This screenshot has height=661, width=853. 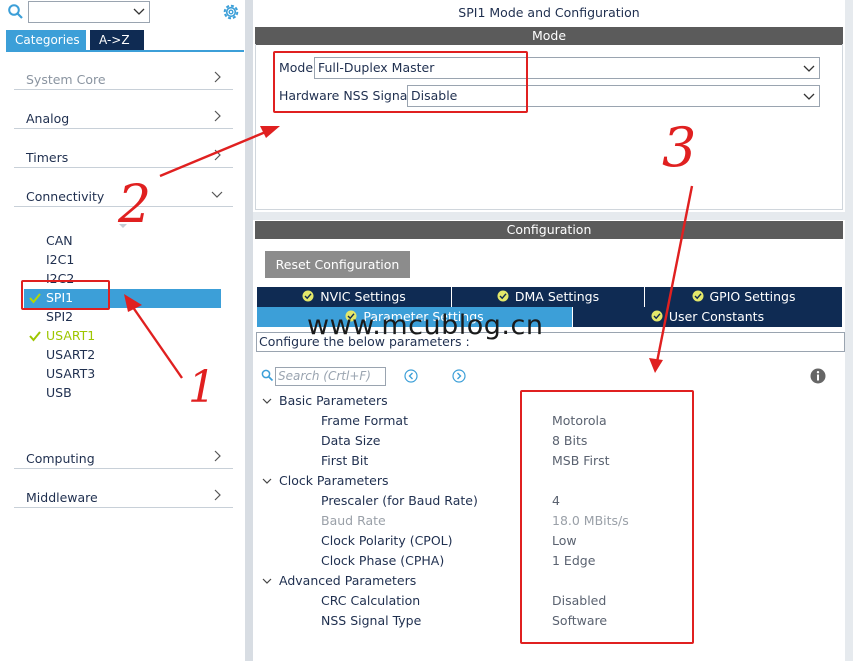 I want to click on param-name: Frame Format, so click(x=364, y=420).